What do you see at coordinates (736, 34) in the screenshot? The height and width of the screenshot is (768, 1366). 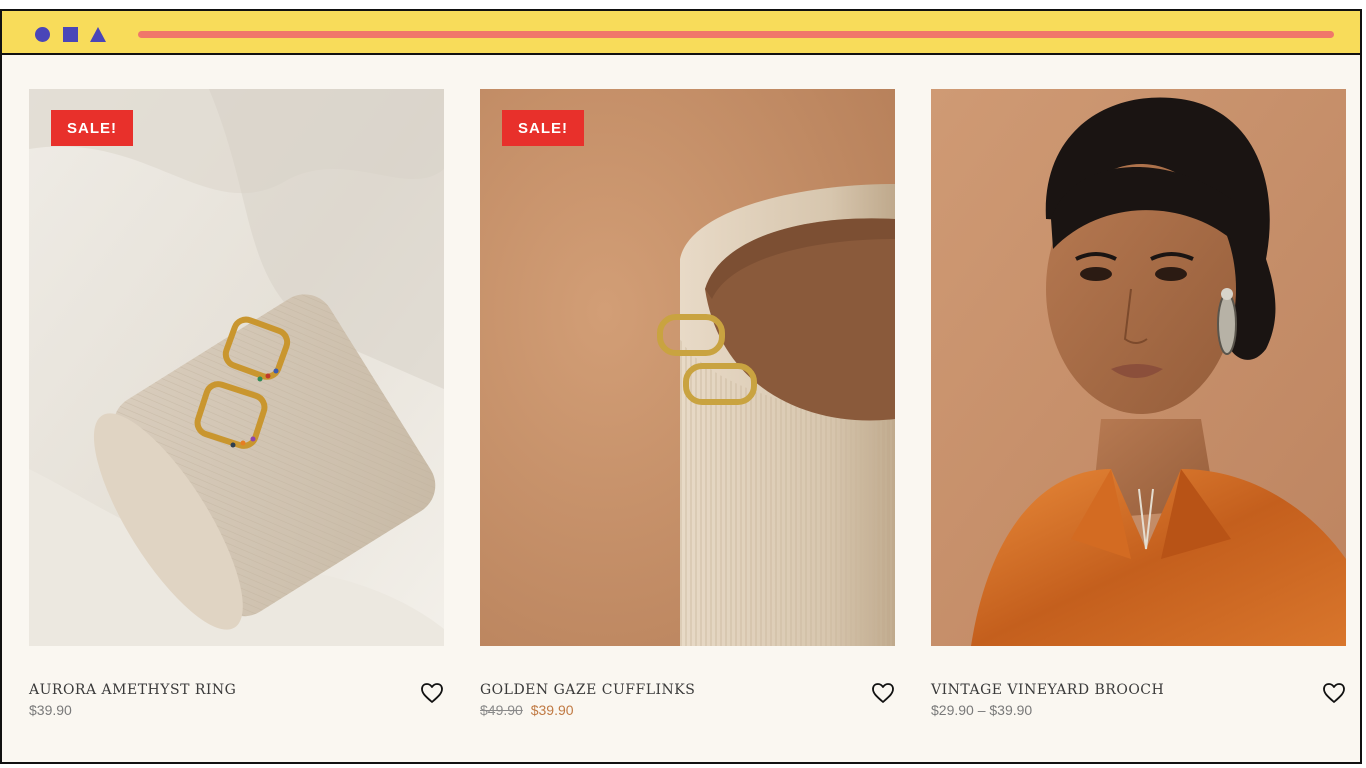 I see `address-bar` at bounding box center [736, 34].